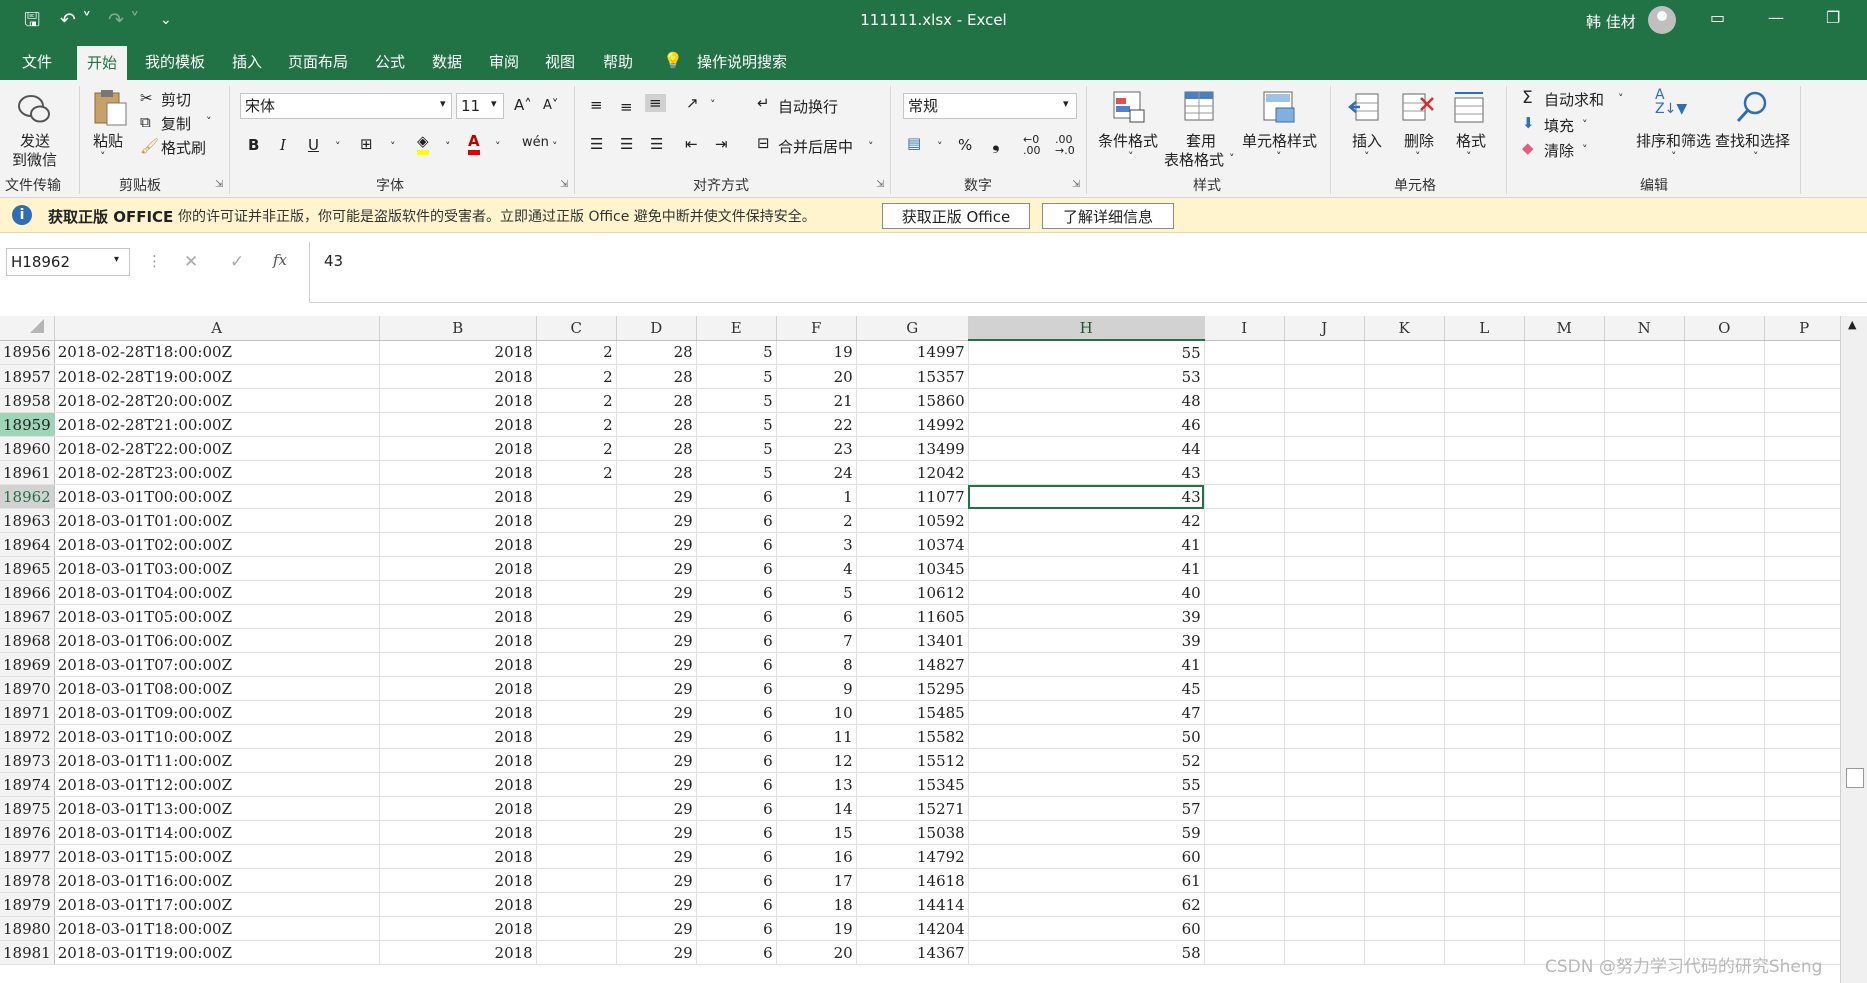  What do you see at coordinates (626, 144) in the screenshot?
I see `align-center-icon: ☰` at bounding box center [626, 144].